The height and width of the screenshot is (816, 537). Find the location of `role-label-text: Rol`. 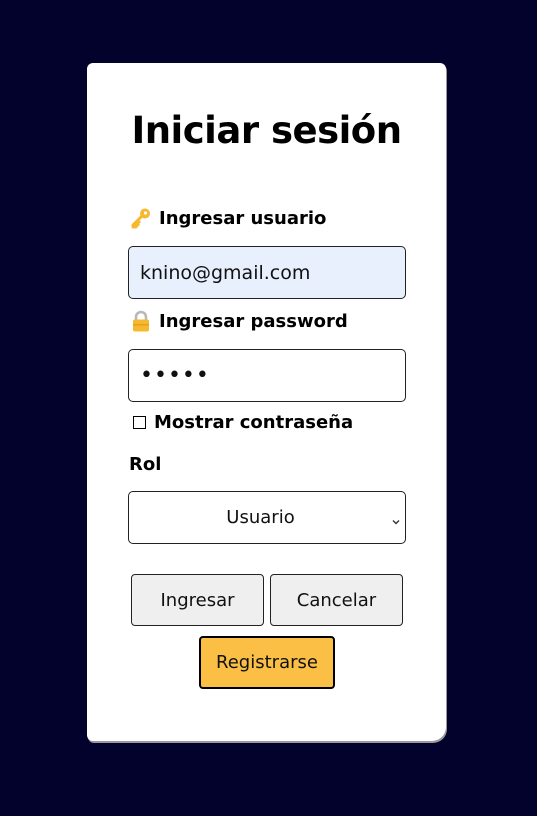

role-label-text: Rol is located at coordinates (145, 464).